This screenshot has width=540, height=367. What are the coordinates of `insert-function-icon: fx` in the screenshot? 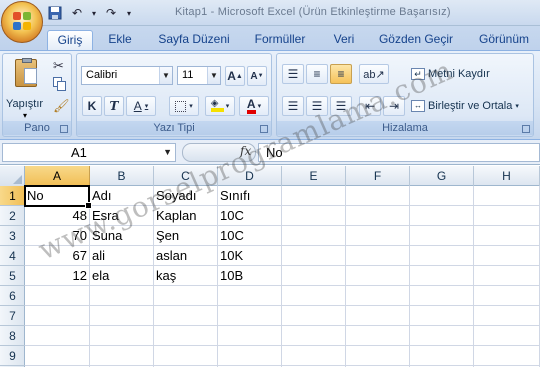 It's located at (245, 151).